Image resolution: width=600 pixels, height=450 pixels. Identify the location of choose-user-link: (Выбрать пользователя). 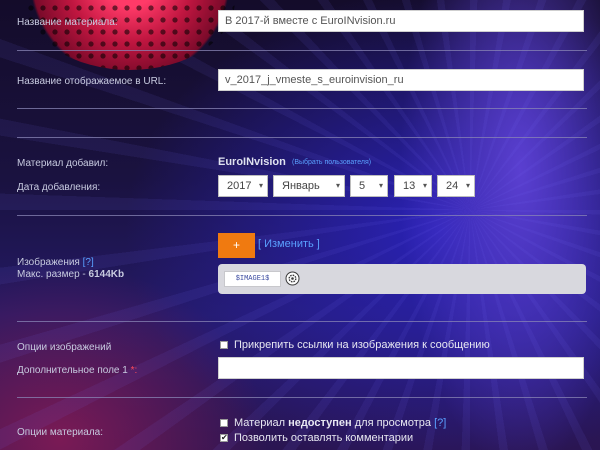
(331, 162).